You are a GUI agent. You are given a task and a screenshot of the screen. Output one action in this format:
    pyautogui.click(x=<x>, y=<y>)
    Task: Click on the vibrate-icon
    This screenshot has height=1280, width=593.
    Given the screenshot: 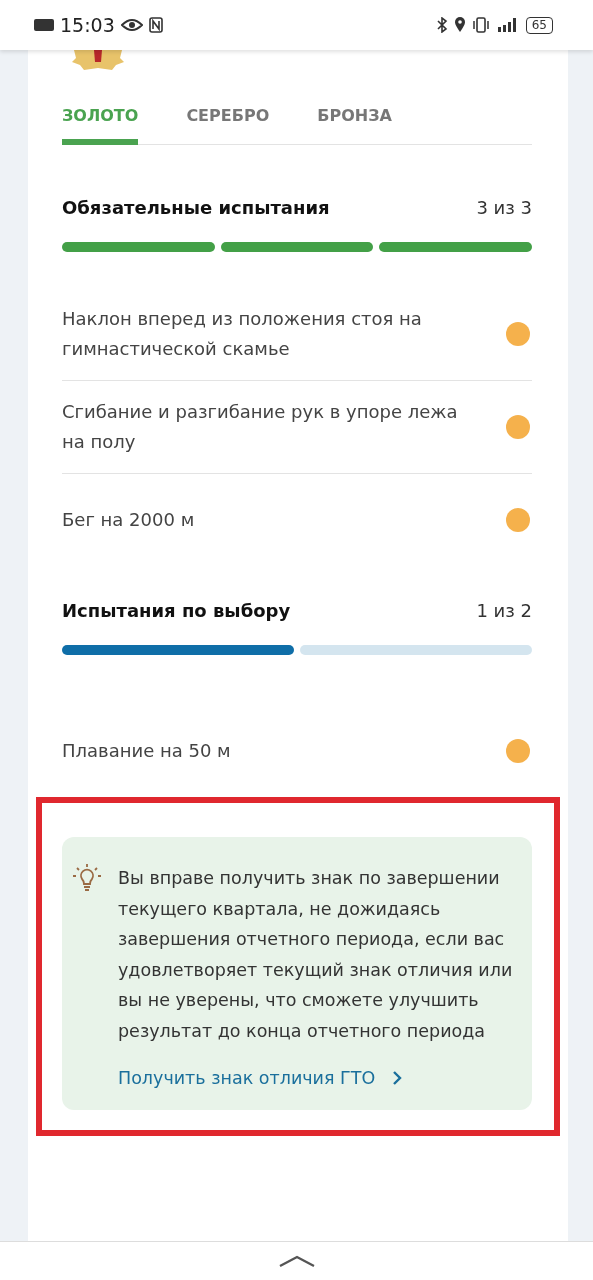 What is the action you would take?
    pyautogui.click(x=480, y=25)
    